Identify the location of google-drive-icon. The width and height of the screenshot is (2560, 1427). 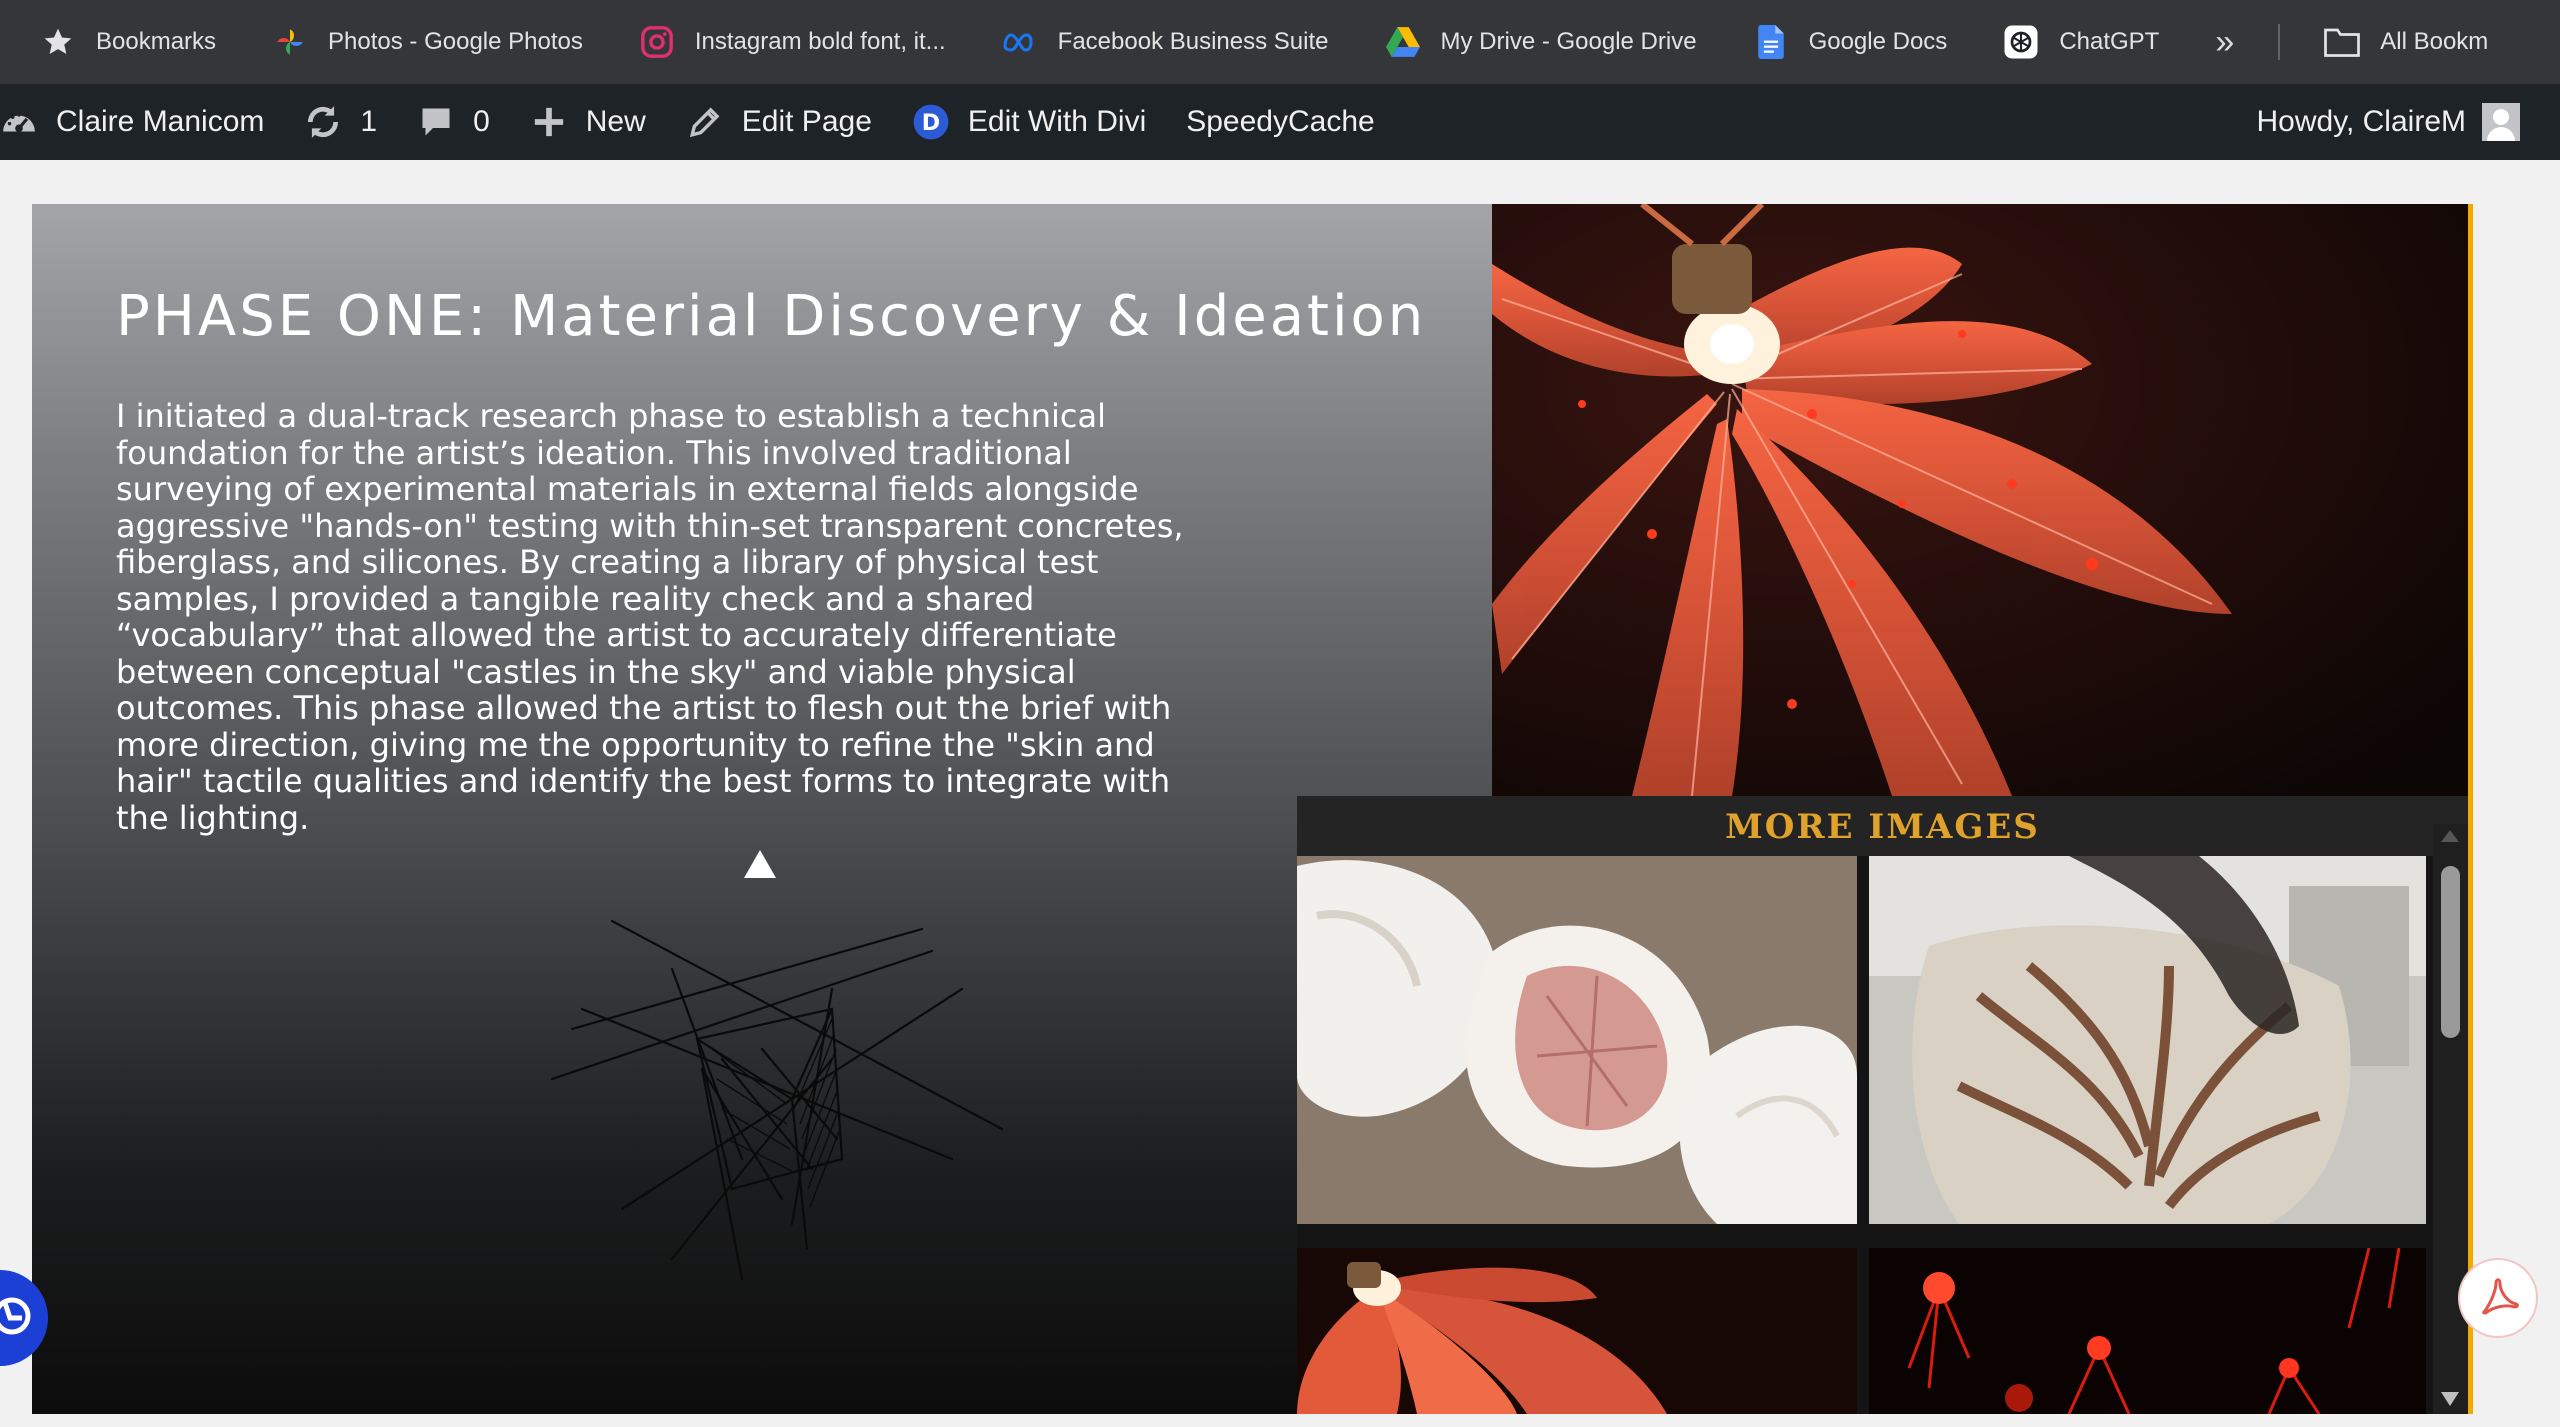
(1403, 42).